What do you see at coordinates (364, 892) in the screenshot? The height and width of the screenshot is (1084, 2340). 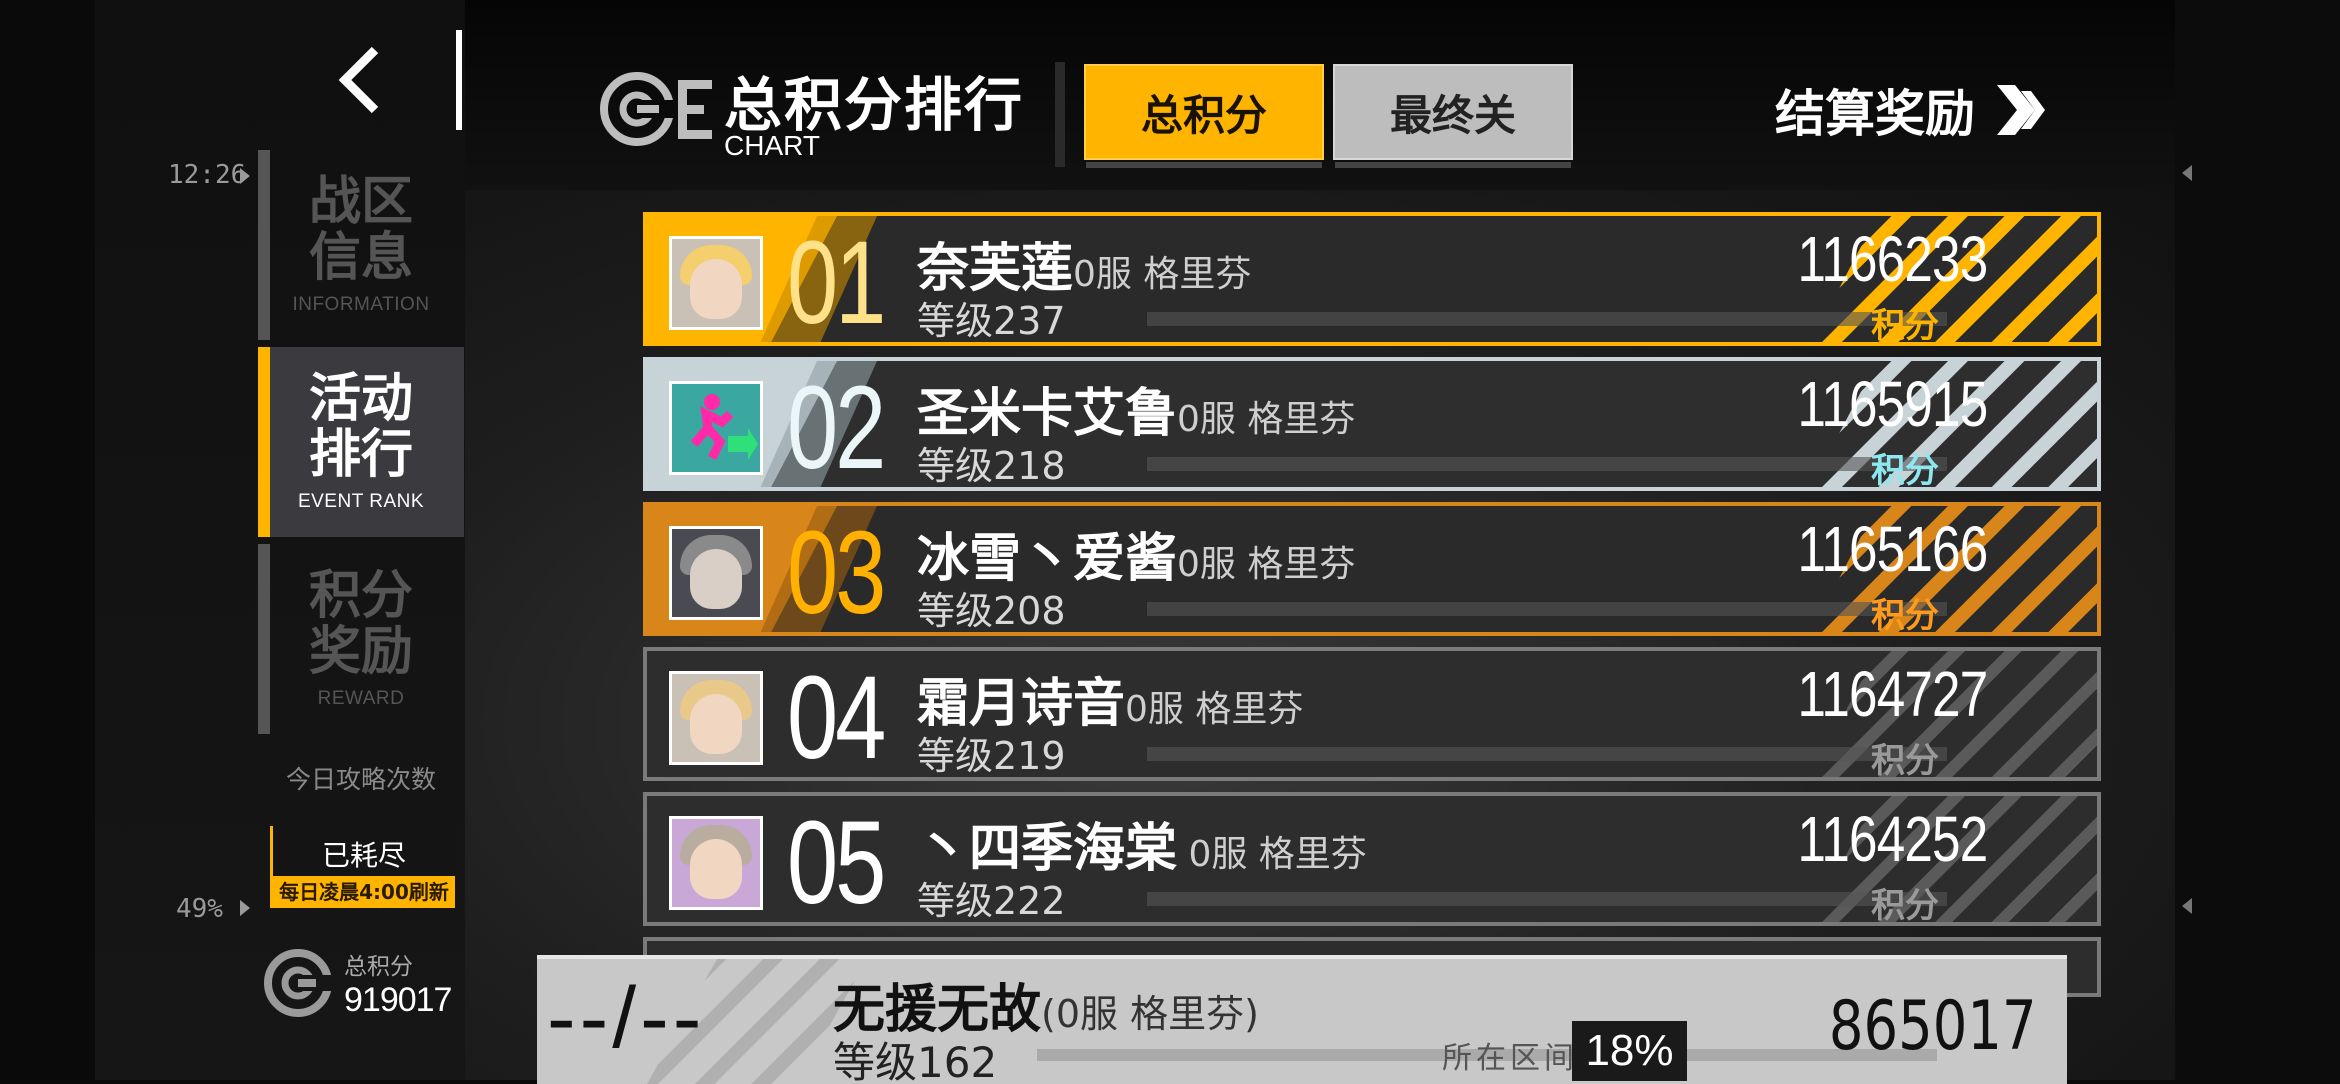 I see `refresh-note: 每日凌晨4:00刷新` at bounding box center [364, 892].